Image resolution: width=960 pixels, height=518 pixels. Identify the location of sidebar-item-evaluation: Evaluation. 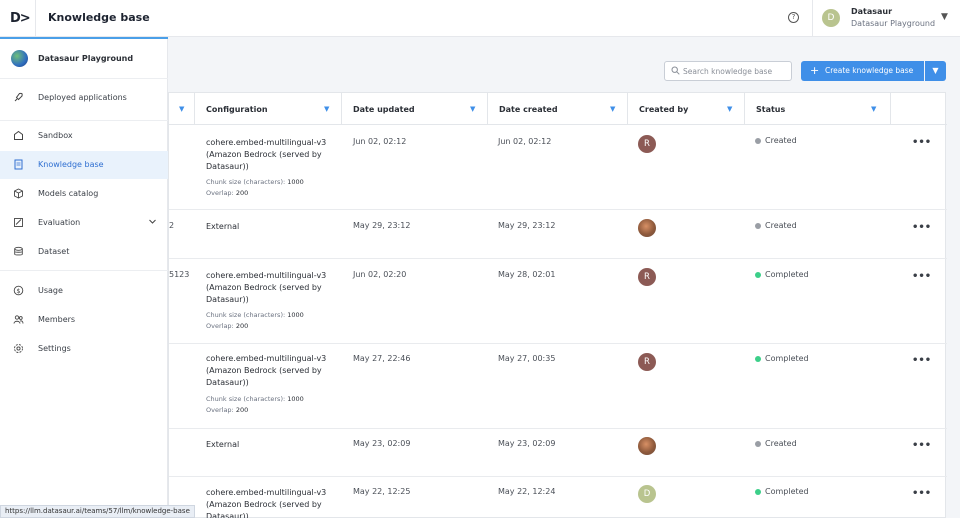
(84, 223).